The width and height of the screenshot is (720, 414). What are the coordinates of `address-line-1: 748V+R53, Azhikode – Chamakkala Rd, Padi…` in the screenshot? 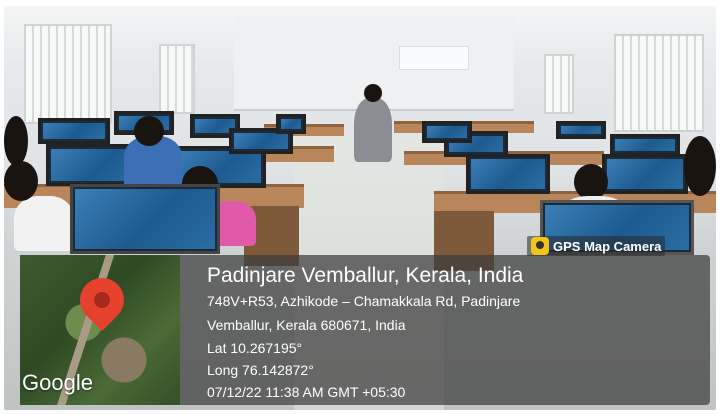 It's located at (364, 301).